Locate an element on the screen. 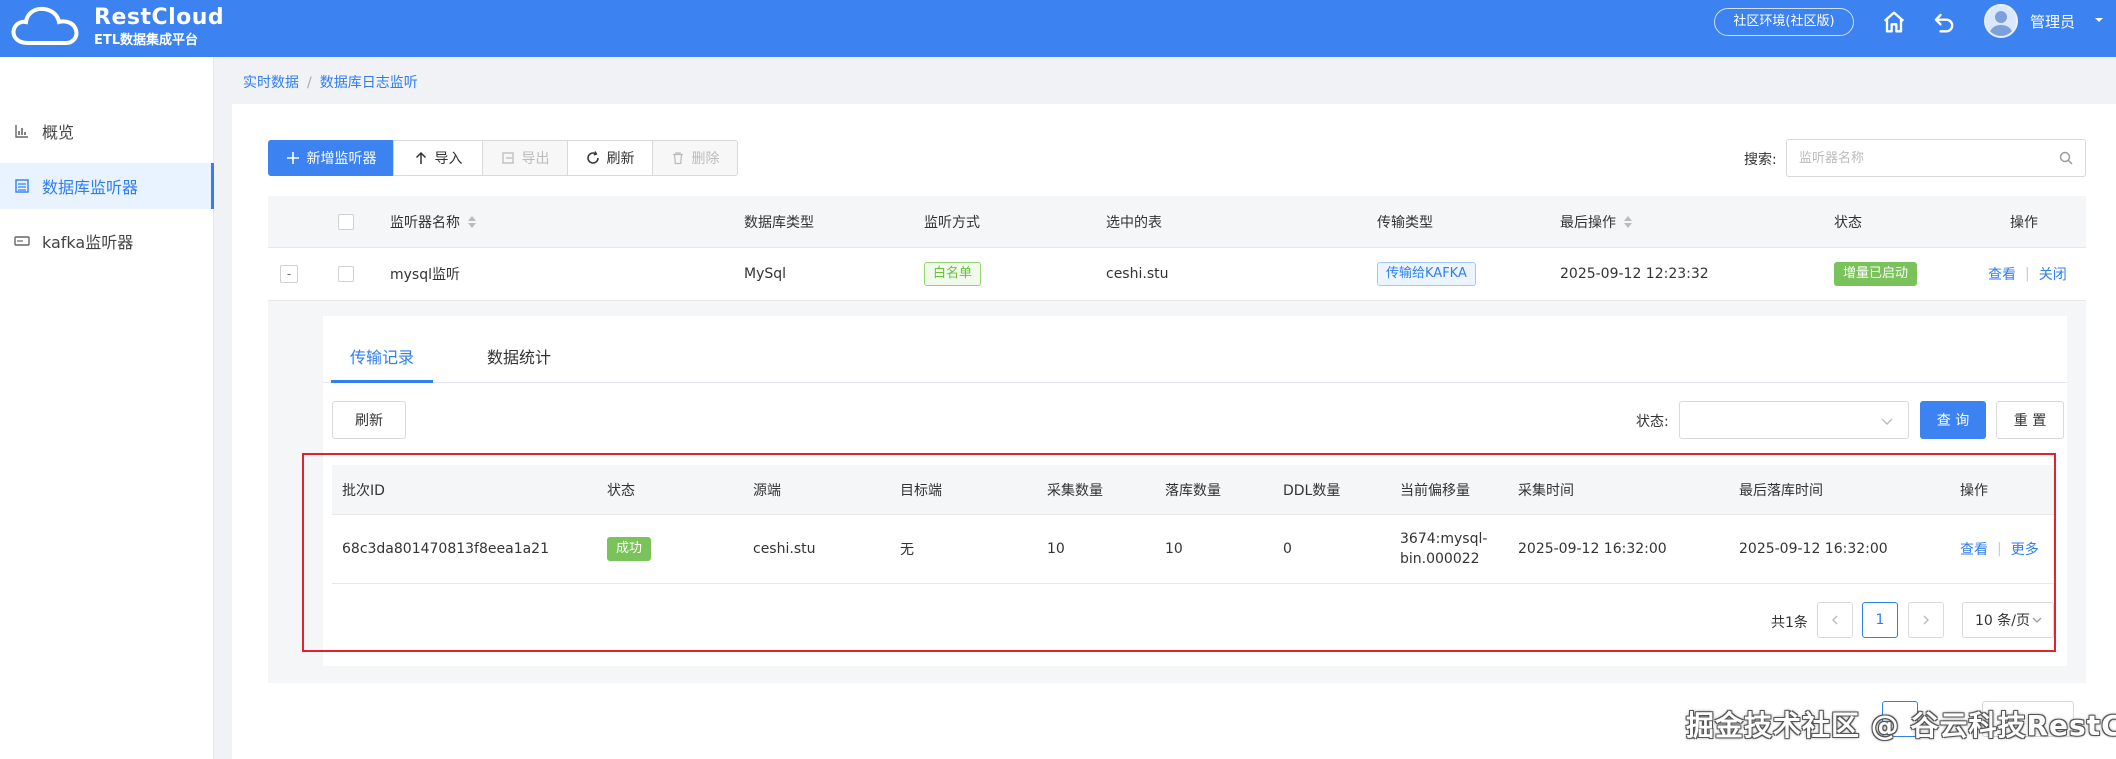 Image resolution: width=2116 pixels, height=759 pixels. col-header-source: 源端 is located at coordinates (767, 490).